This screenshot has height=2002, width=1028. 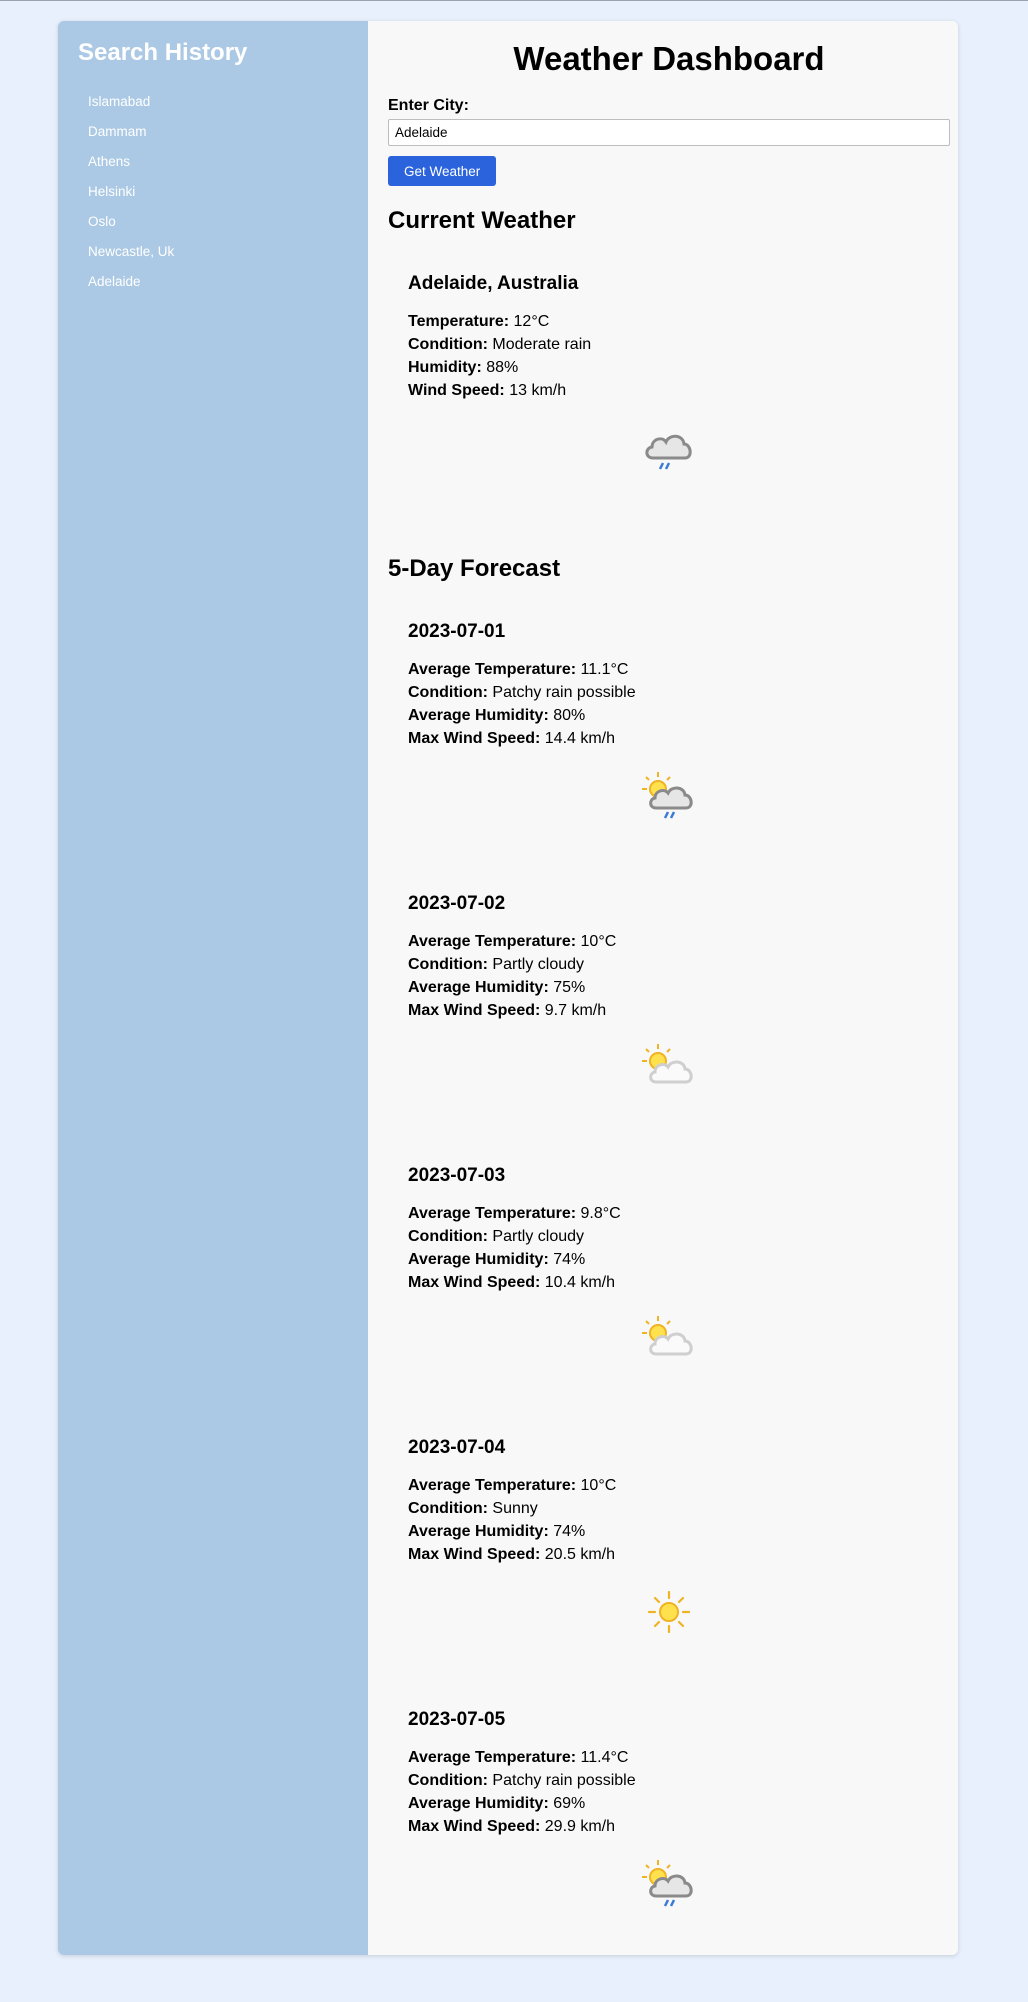 What do you see at coordinates (669, 1554) in the screenshot?
I see `forecast-wind: Max Wind Speed: 20.5 km/h` at bounding box center [669, 1554].